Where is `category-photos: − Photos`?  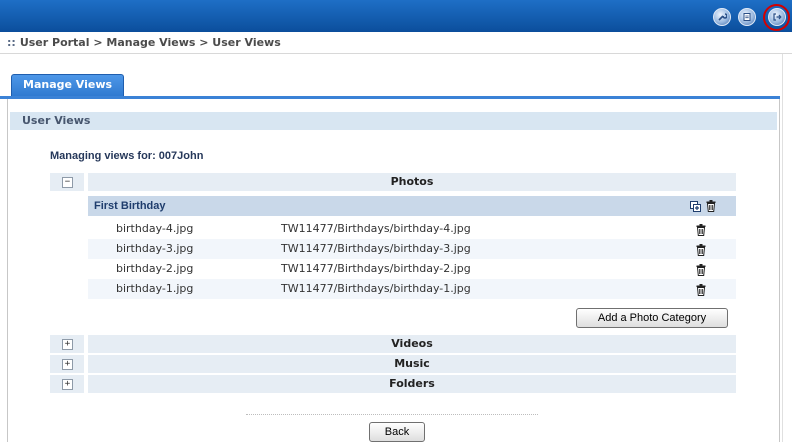 category-photos: − Photos is located at coordinates (393, 182).